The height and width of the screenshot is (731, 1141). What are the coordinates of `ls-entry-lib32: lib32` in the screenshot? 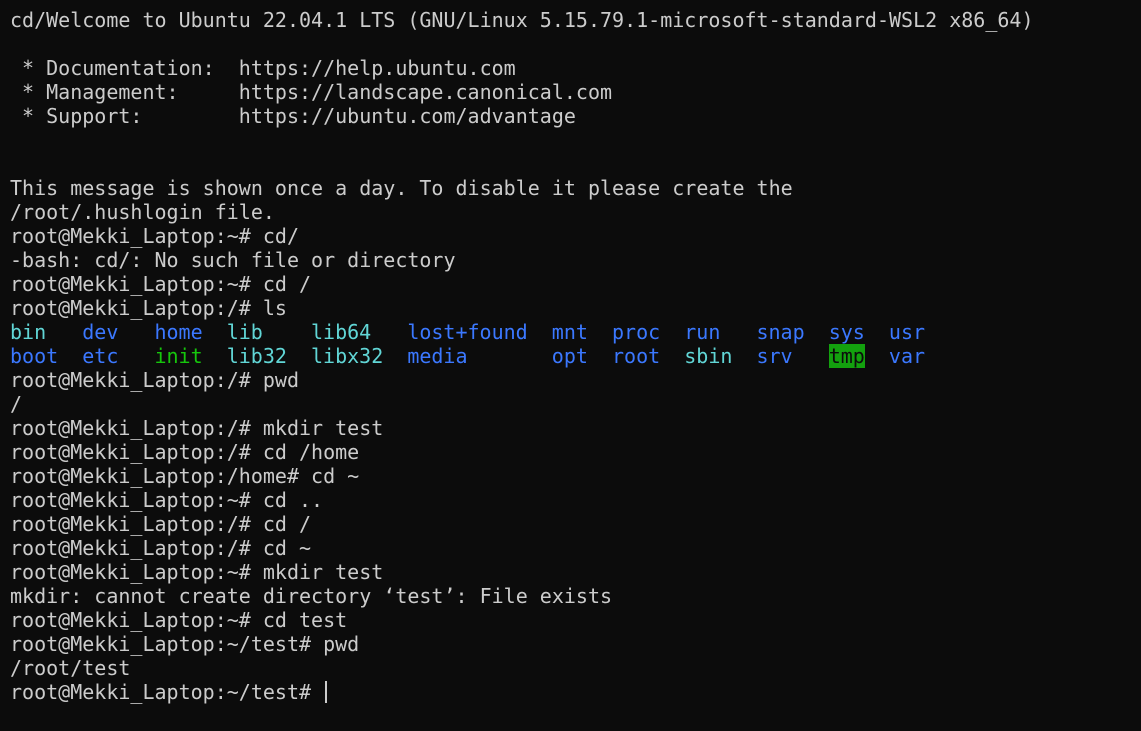 It's located at (256, 356).